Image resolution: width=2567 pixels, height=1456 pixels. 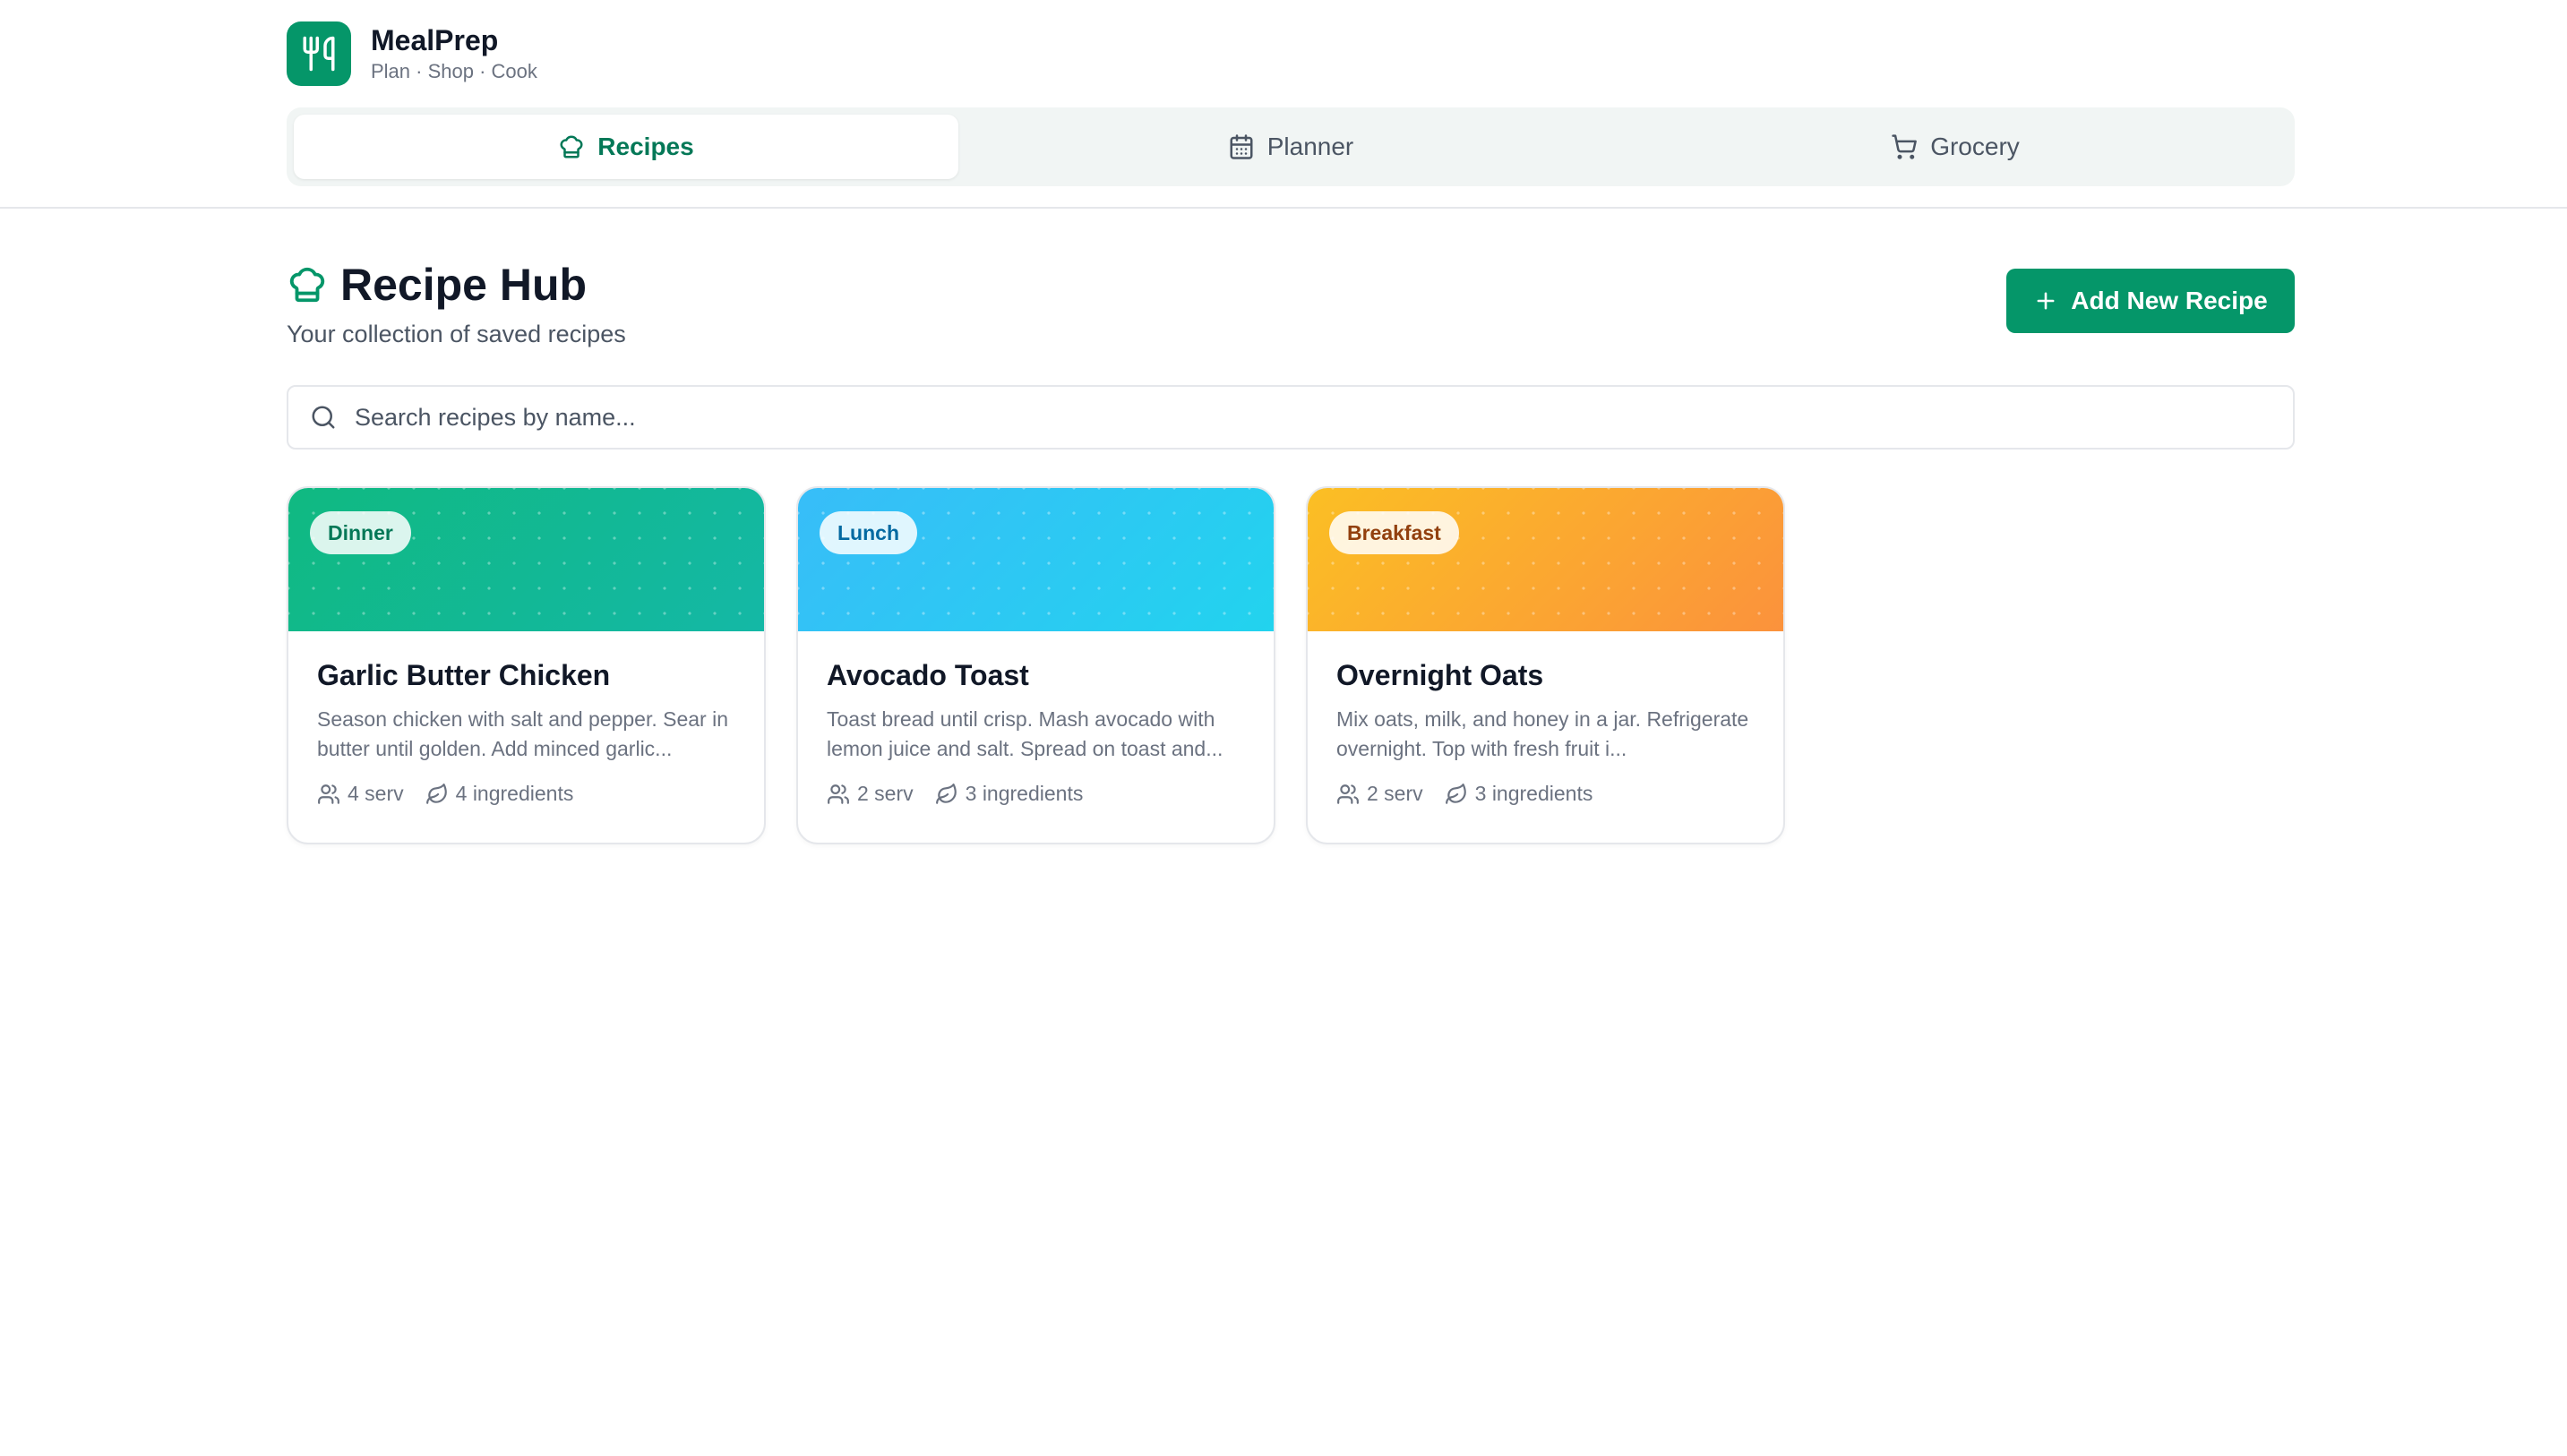 I want to click on card-banner: Breakfast, so click(x=1545, y=559).